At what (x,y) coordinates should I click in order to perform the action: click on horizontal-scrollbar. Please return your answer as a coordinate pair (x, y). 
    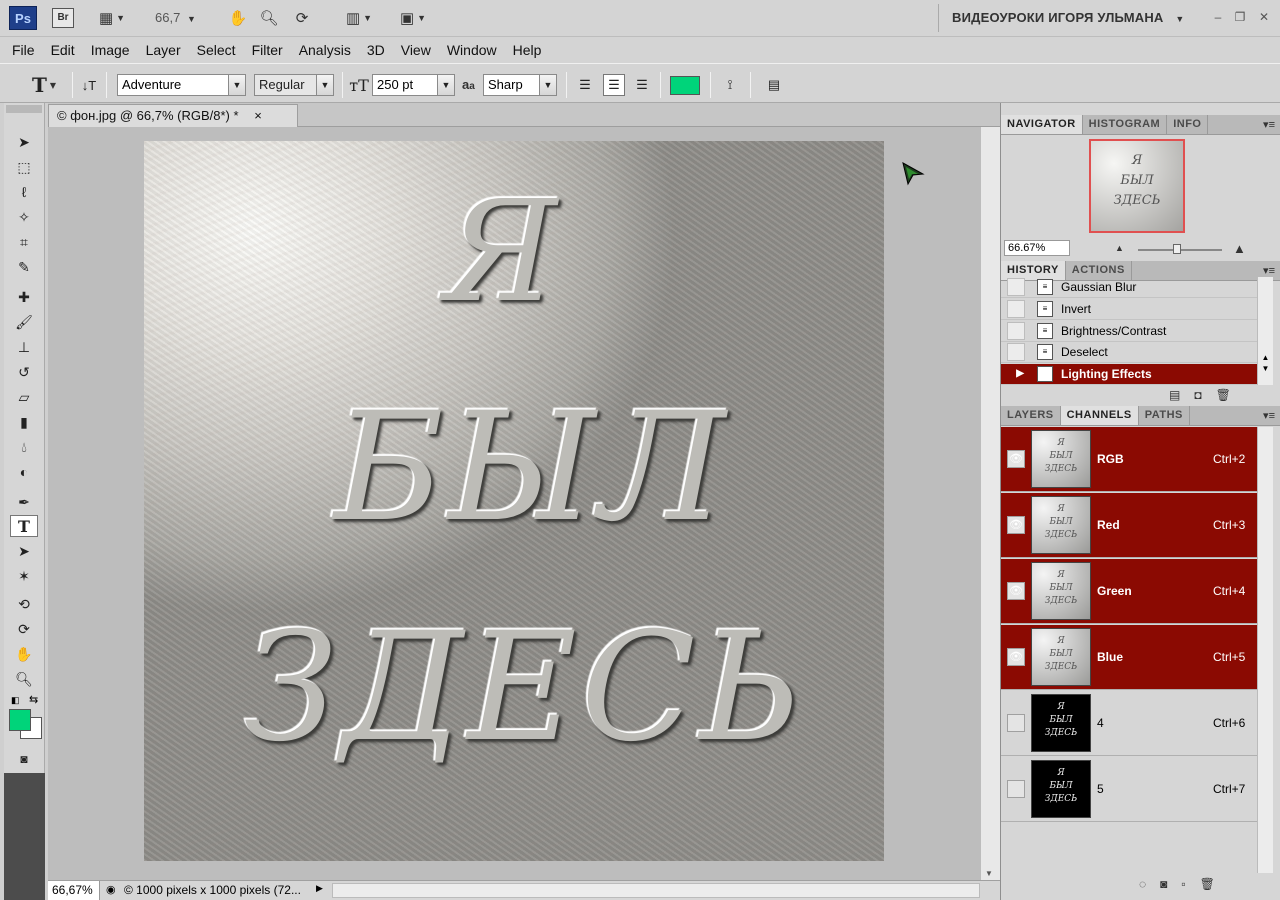
    Looking at the image, I should click on (656, 890).